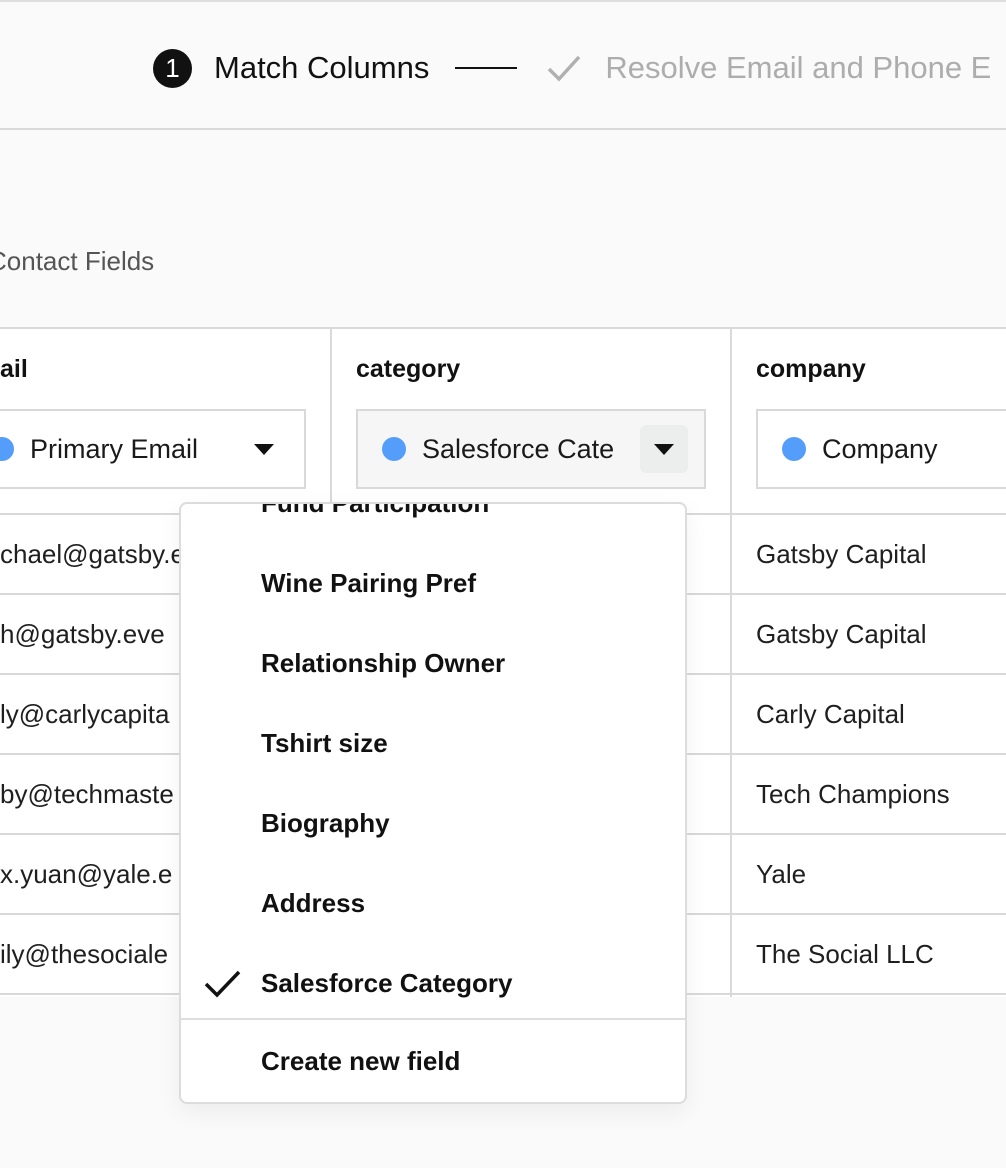  Describe the element at coordinates (518, 448) in the screenshot. I see `mapping-label: Salesforce Cate` at that location.